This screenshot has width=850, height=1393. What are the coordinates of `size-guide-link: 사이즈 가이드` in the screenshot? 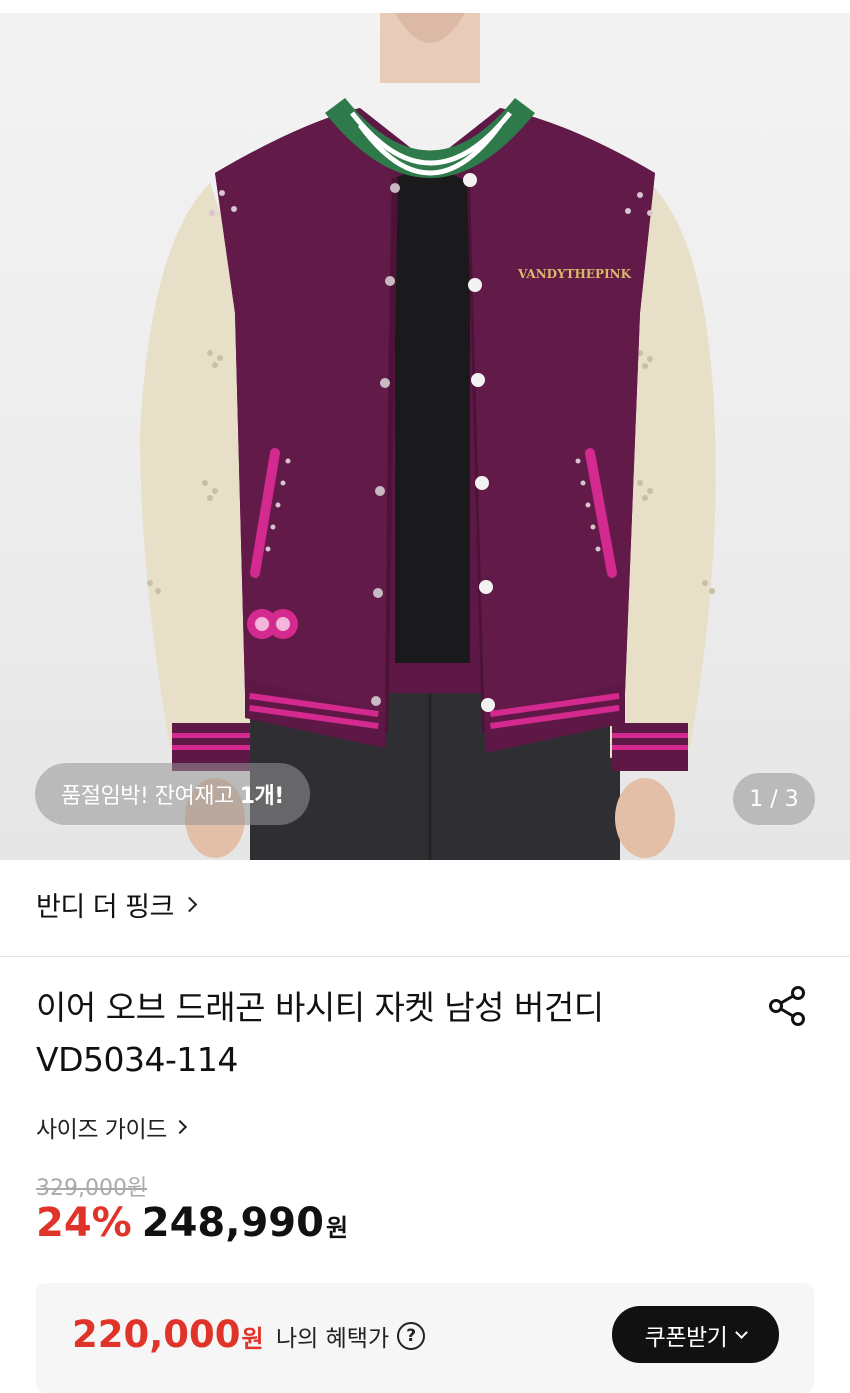 It's located at (111, 1127).